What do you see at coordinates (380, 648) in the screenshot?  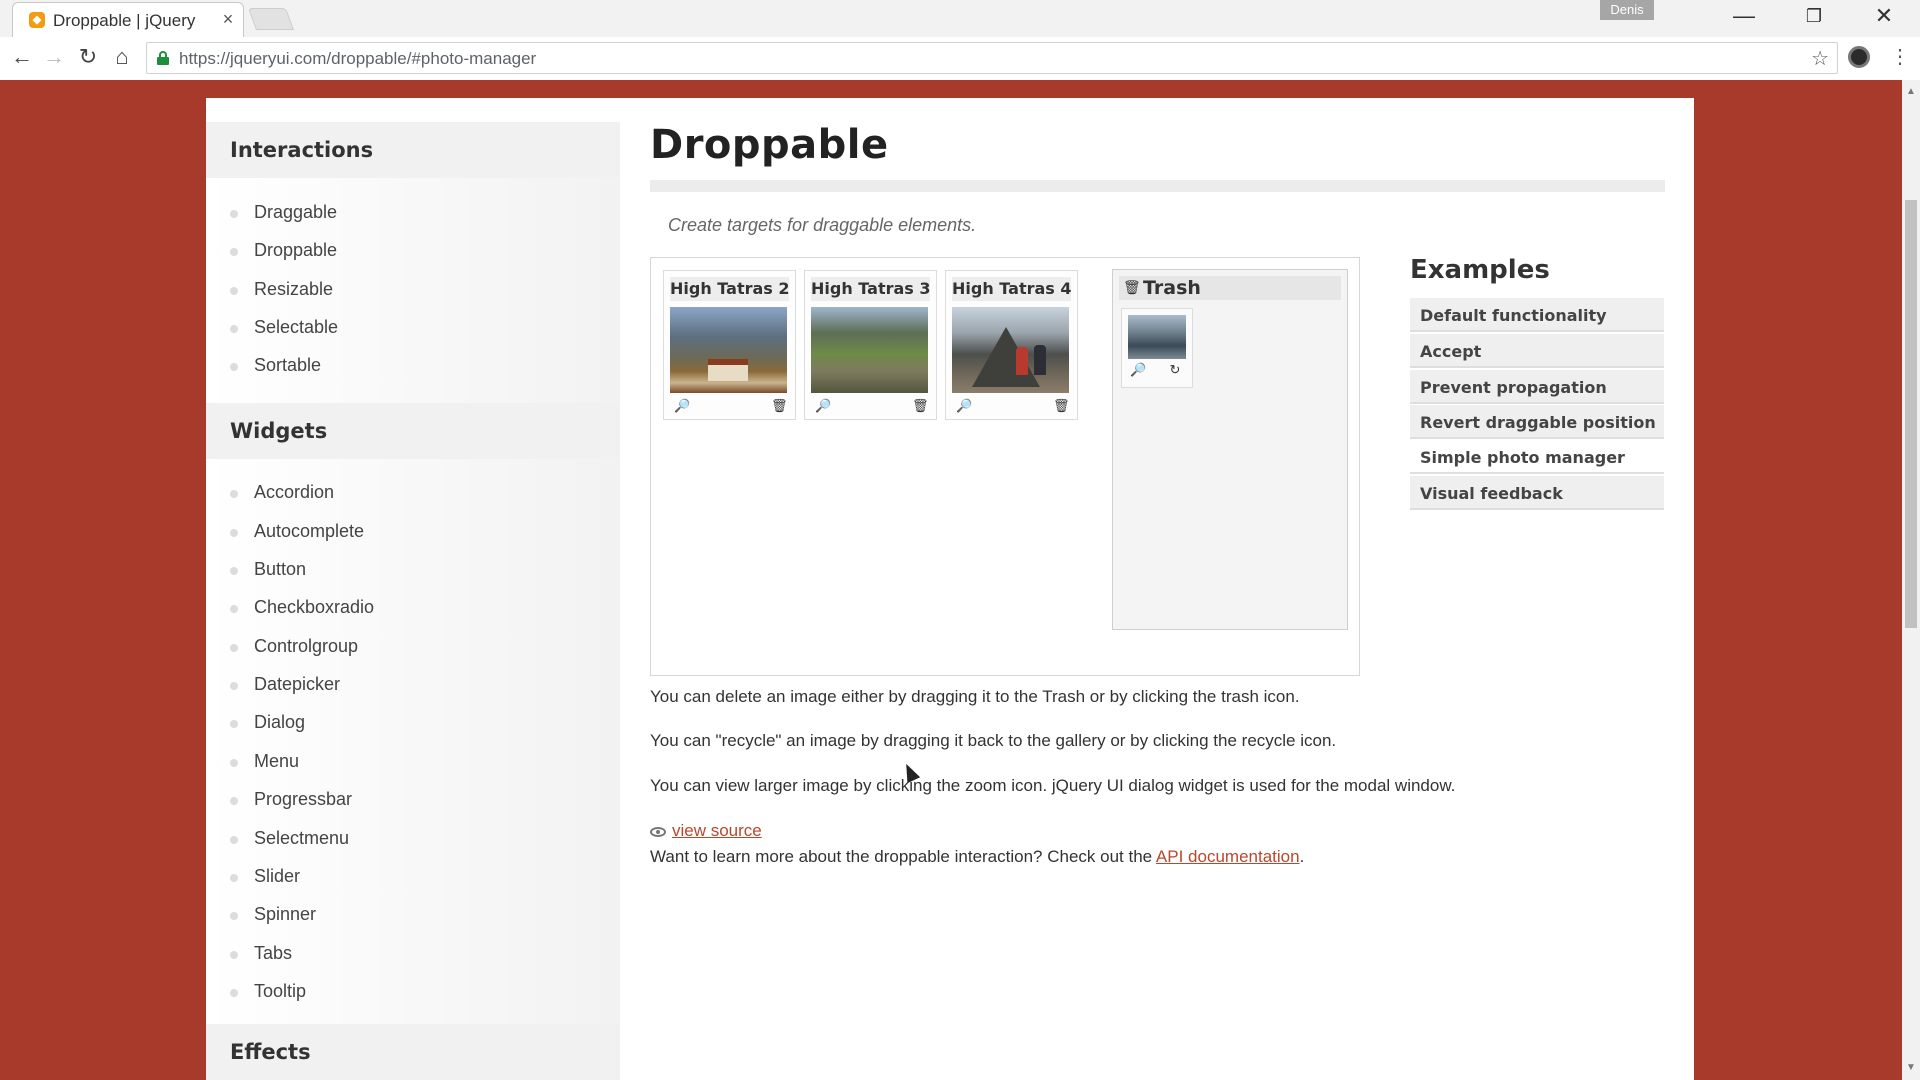 I see `sidebar-item-controlgroup: Controlgroup` at bounding box center [380, 648].